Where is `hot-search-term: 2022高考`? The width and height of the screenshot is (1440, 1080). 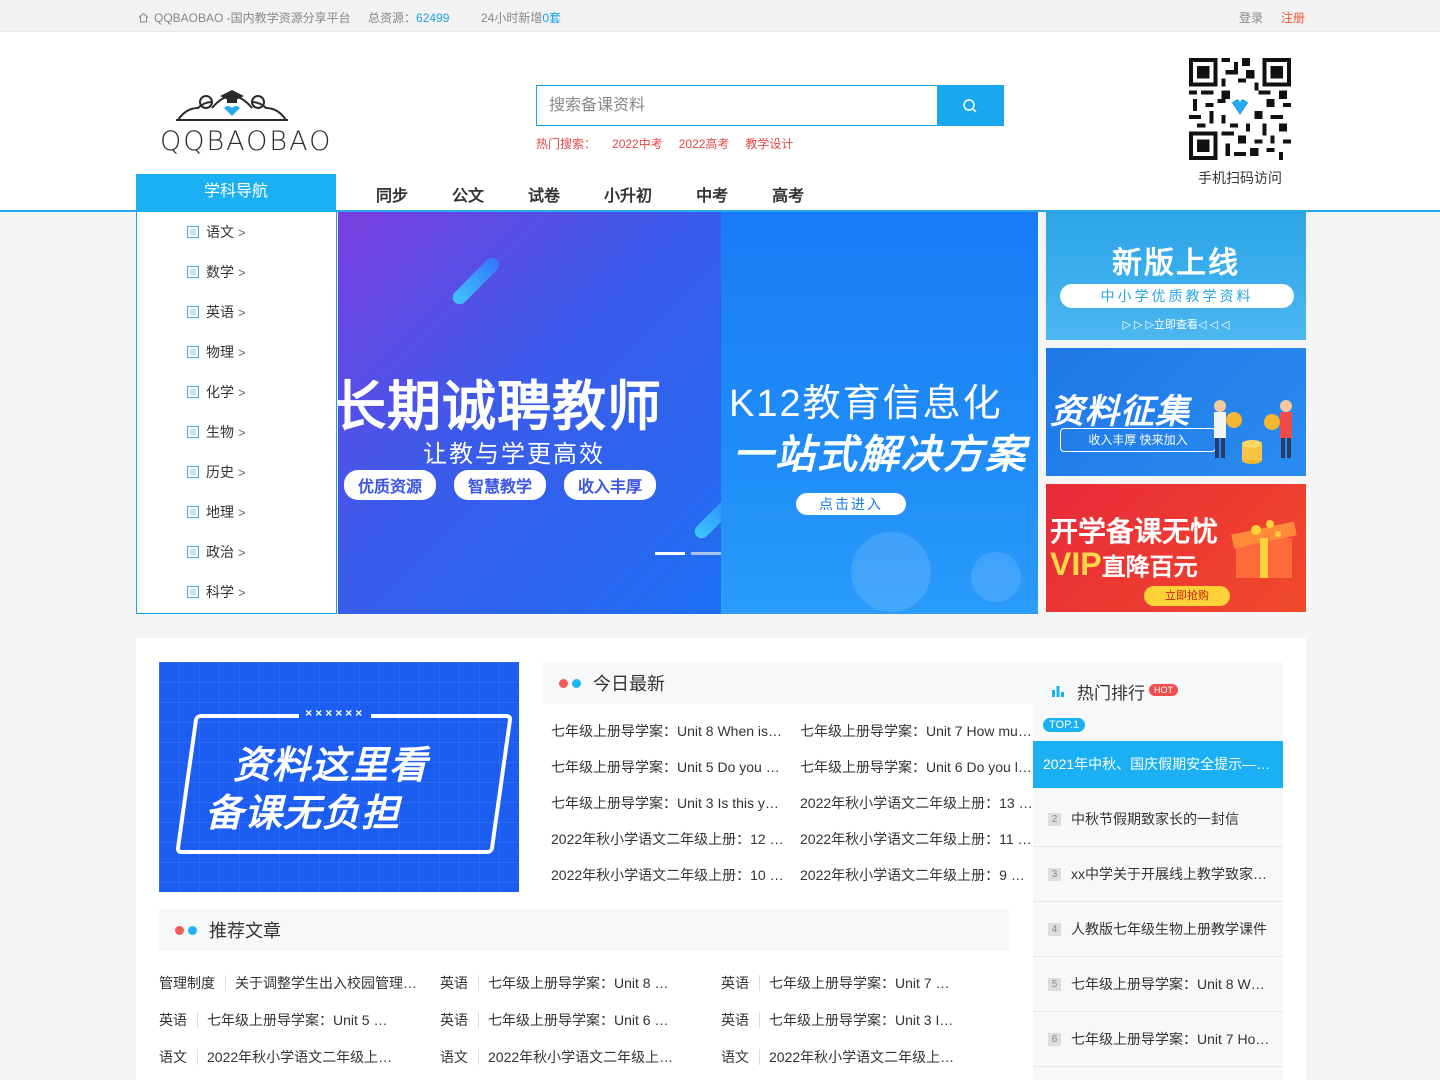
hot-search-term: 2022高考 is located at coordinates (704, 143).